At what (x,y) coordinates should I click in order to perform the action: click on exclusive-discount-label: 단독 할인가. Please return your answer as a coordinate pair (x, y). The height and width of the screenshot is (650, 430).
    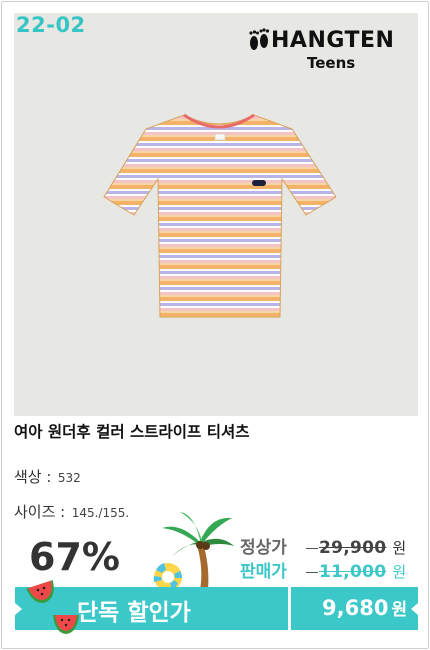
    Looking at the image, I should click on (134, 613).